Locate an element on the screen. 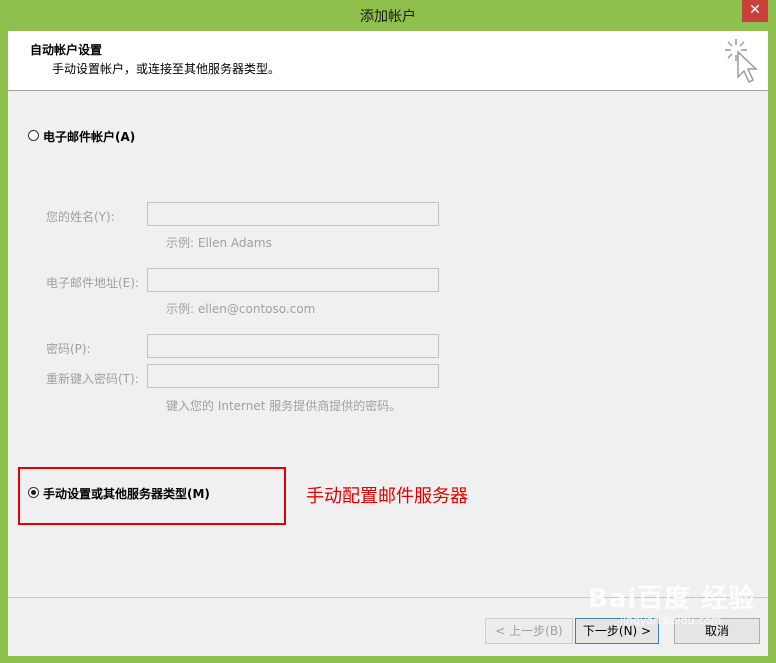  name-label: 您的姓名(Y): is located at coordinates (80, 217).